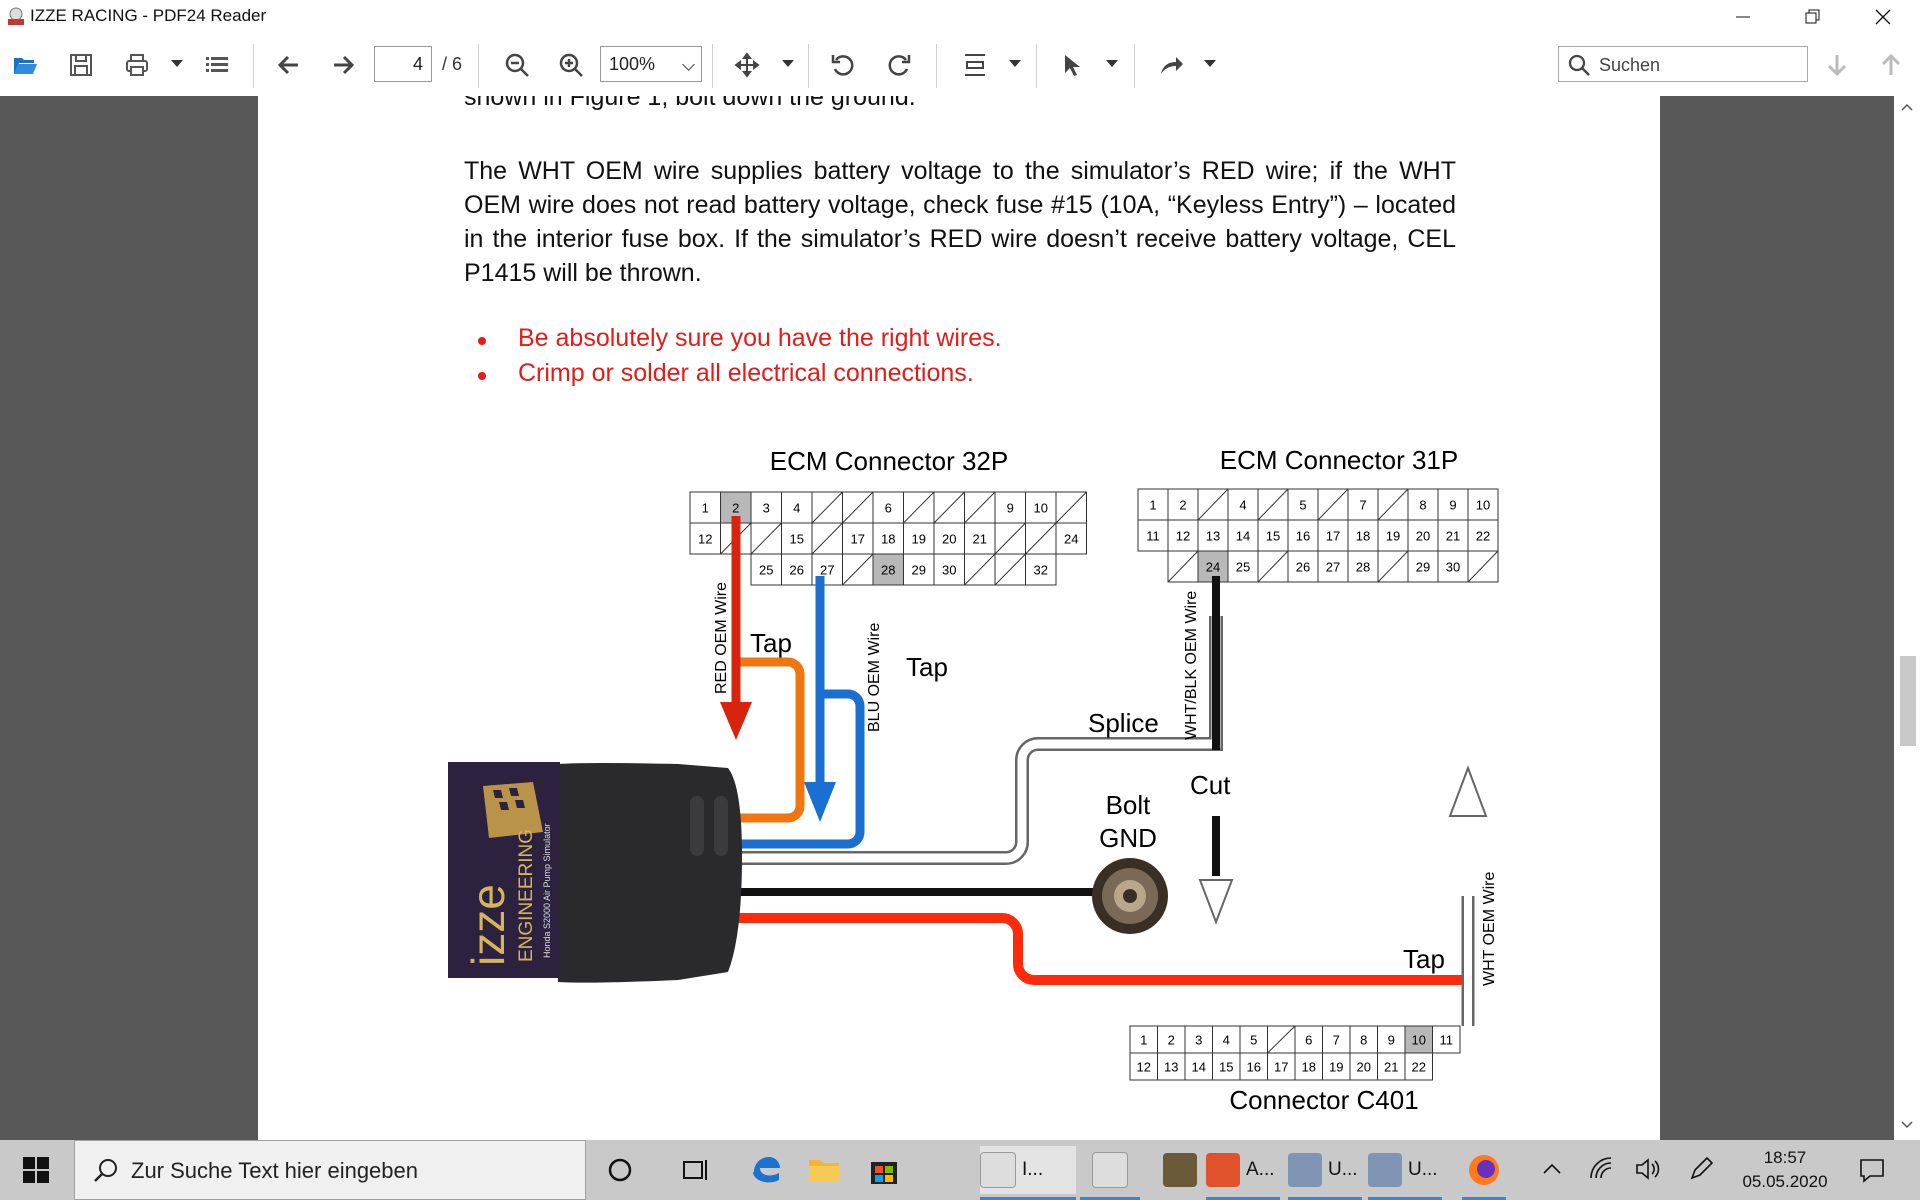 The width and height of the screenshot is (1920, 1200). Describe the element at coordinates (1683, 64) in the screenshot. I see `search-input: Suchen` at that location.